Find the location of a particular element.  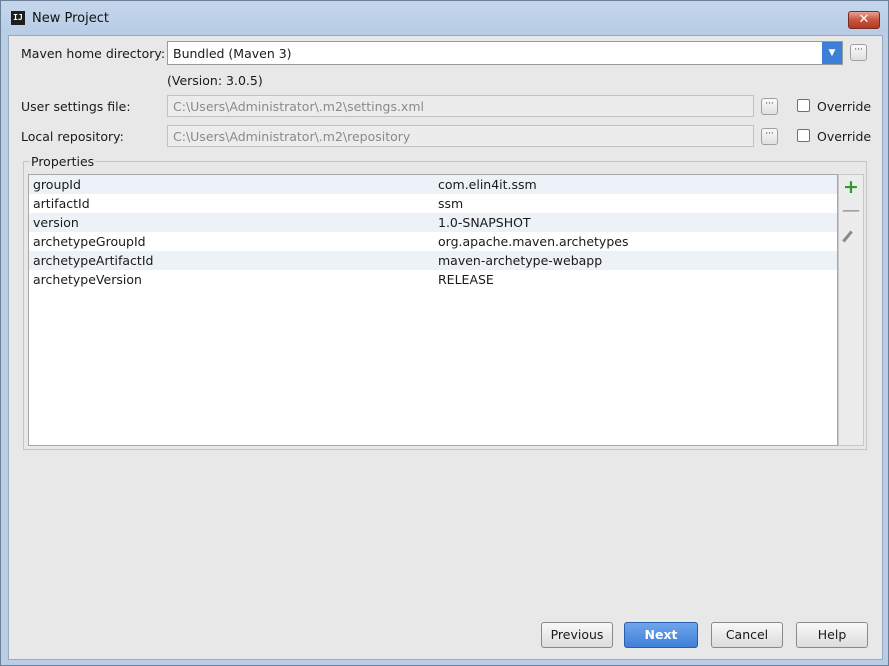

local-repo-field: C:\Users\Administrator\.m2\repository is located at coordinates (460, 136).